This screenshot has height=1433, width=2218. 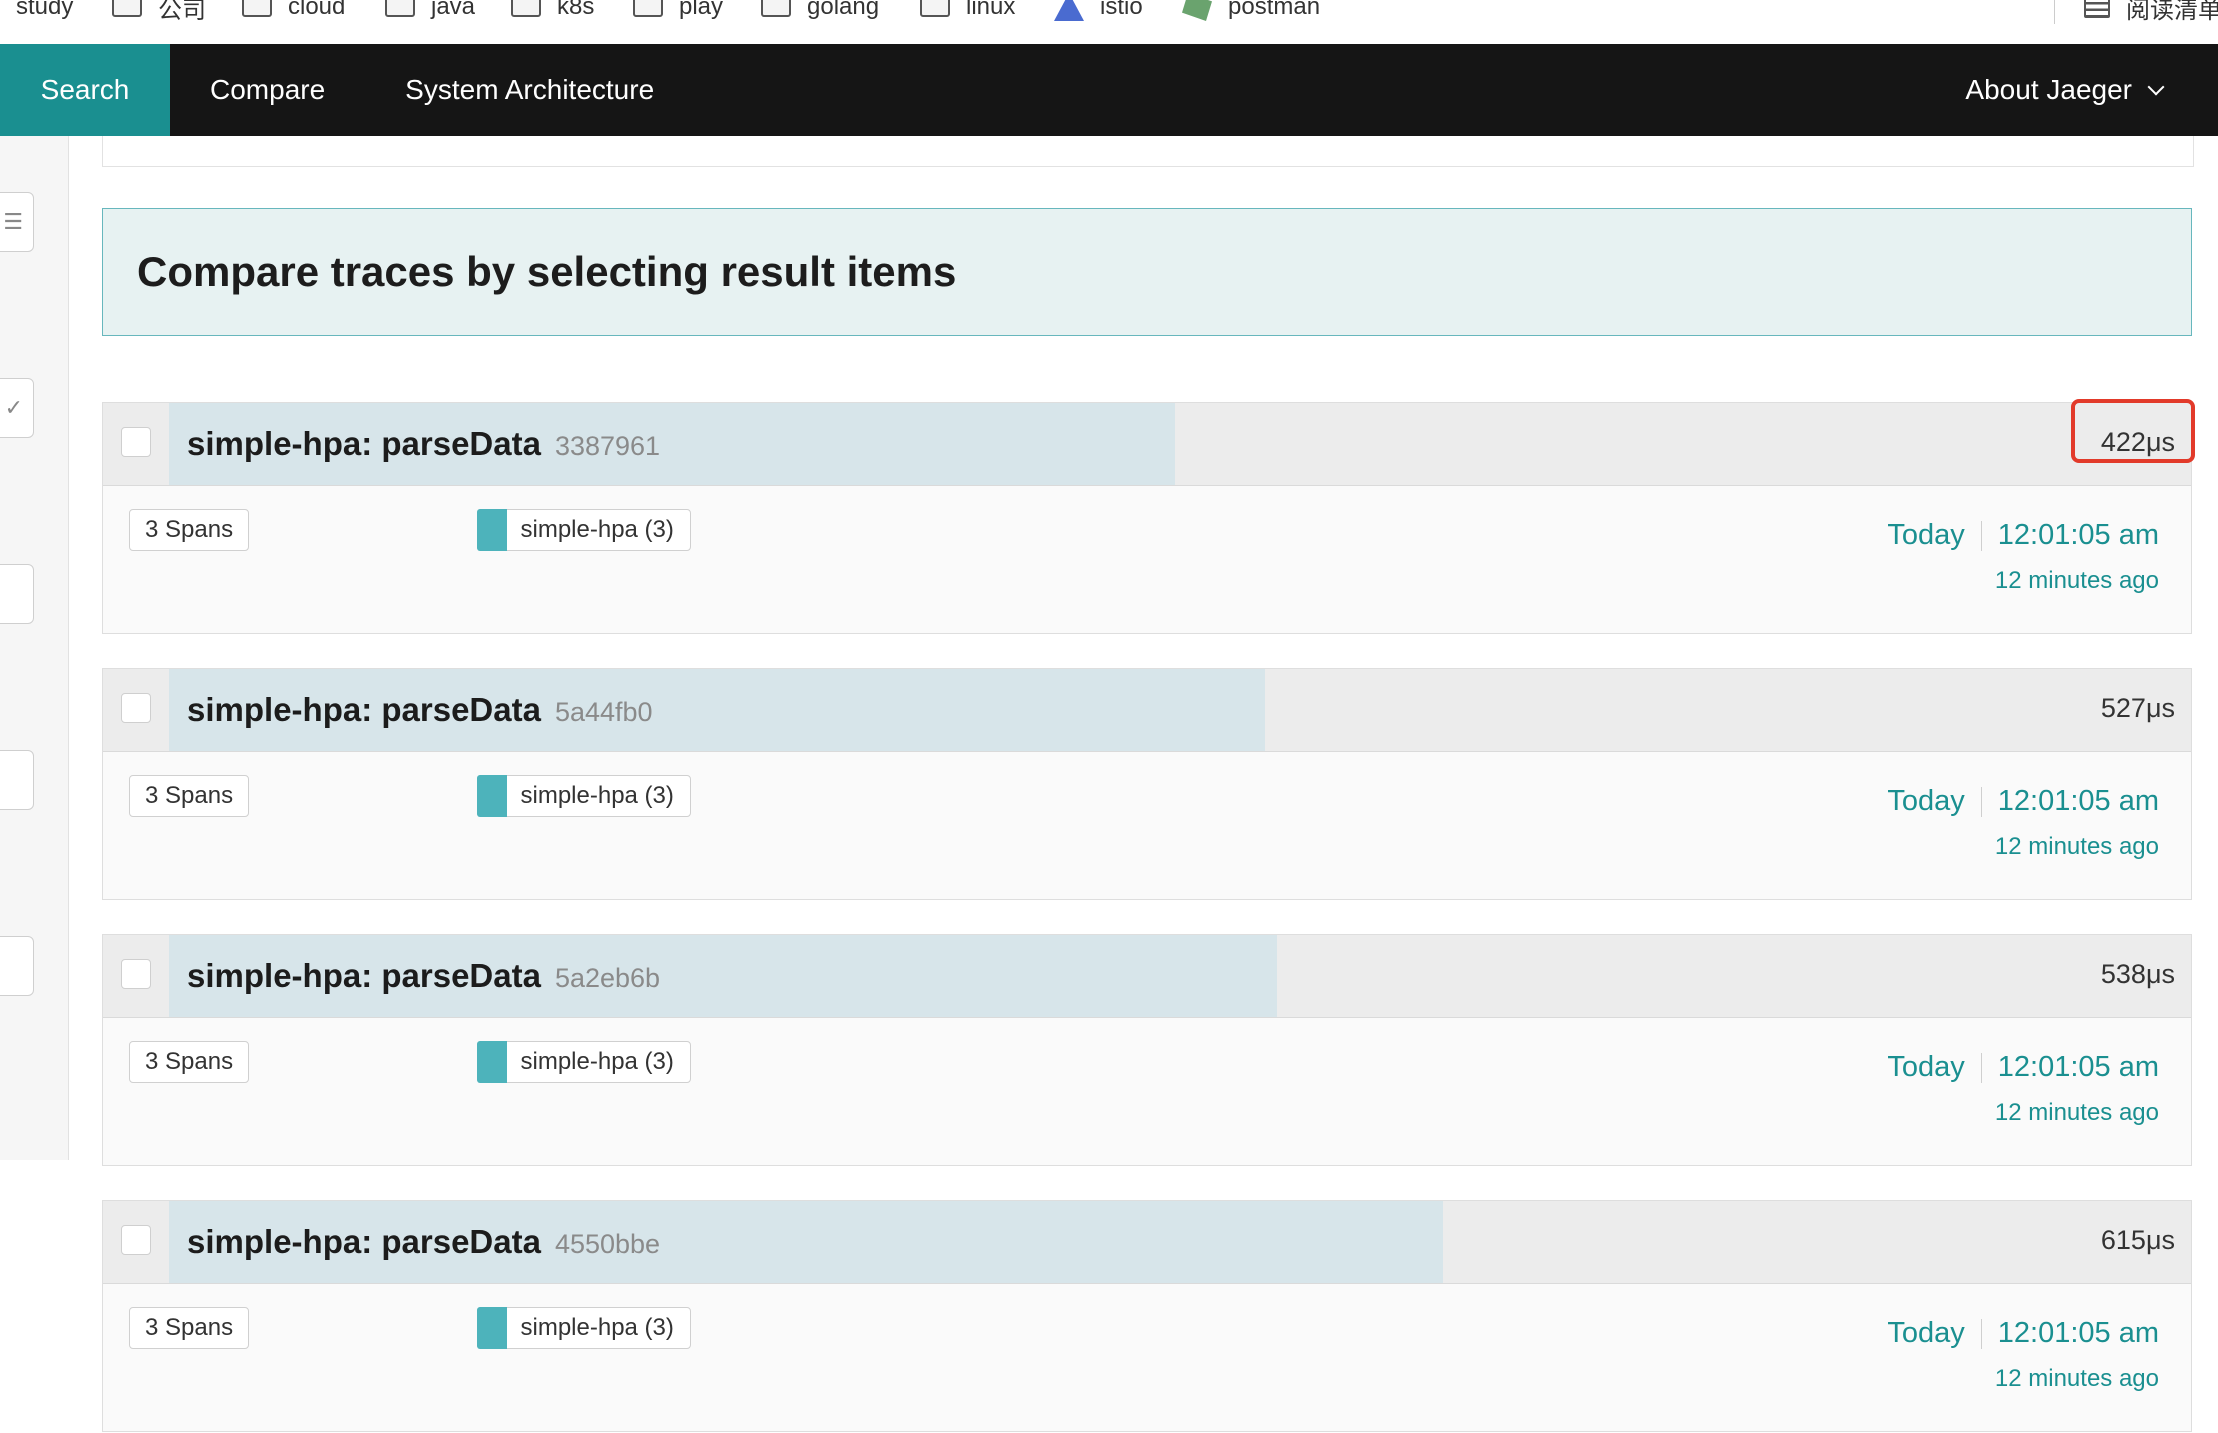 I want to click on bookmark-postman: postman, so click(x=1251, y=12).